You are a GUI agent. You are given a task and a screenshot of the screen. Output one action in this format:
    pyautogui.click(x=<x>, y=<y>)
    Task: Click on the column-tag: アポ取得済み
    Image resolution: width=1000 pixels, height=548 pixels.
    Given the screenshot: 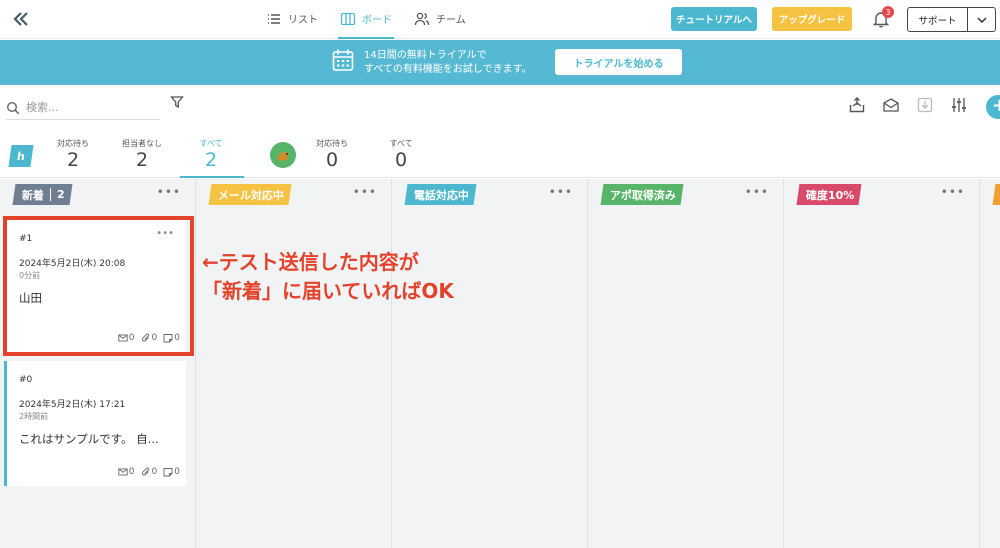 What is the action you would take?
    pyautogui.click(x=642, y=194)
    